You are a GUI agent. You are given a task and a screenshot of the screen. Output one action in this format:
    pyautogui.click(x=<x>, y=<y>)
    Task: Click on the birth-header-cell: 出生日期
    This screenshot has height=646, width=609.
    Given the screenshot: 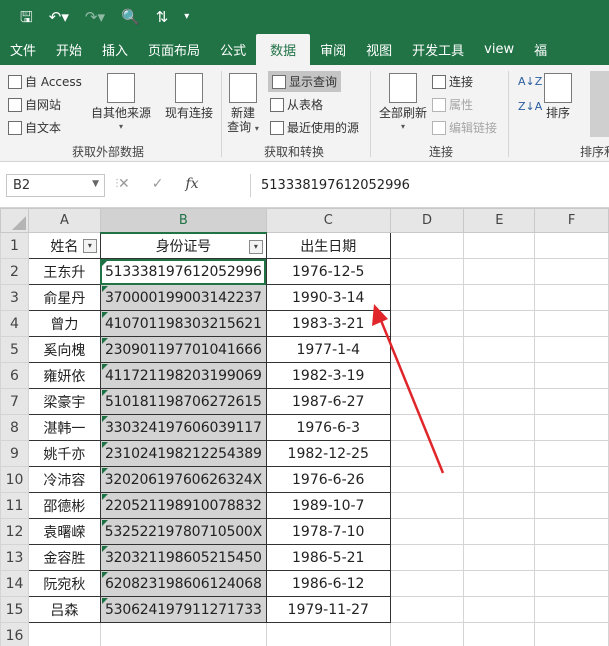 What is the action you would take?
    pyautogui.click(x=328, y=245)
    